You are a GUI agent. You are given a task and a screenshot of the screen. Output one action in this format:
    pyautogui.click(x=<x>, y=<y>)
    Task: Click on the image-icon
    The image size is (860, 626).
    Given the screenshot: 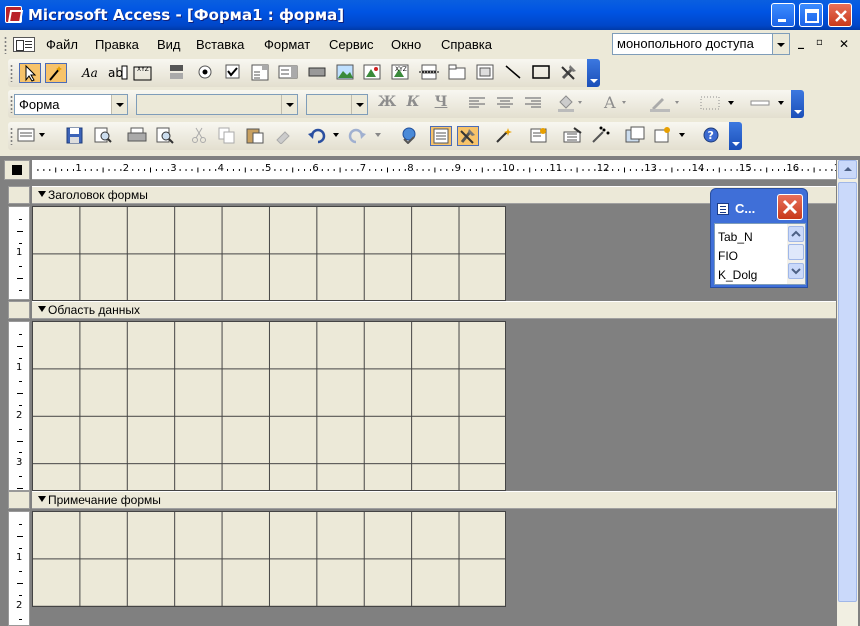 What is the action you would take?
    pyautogui.click(x=345, y=73)
    